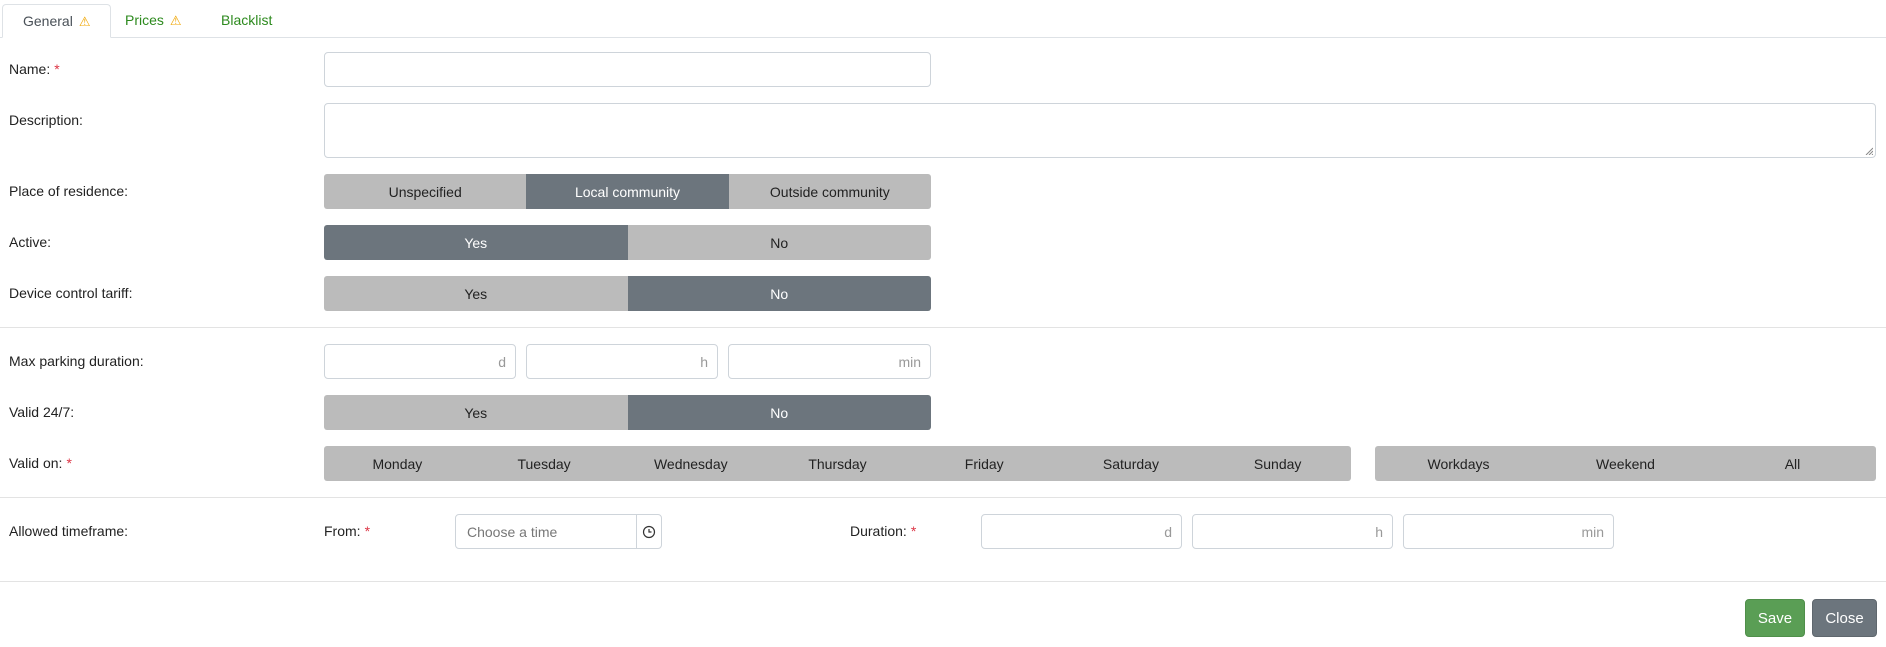 The width and height of the screenshot is (1886, 647). What do you see at coordinates (1131, 463) in the screenshot?
I see `day-saturday: Saturday` at bounding box center [1131, 463].